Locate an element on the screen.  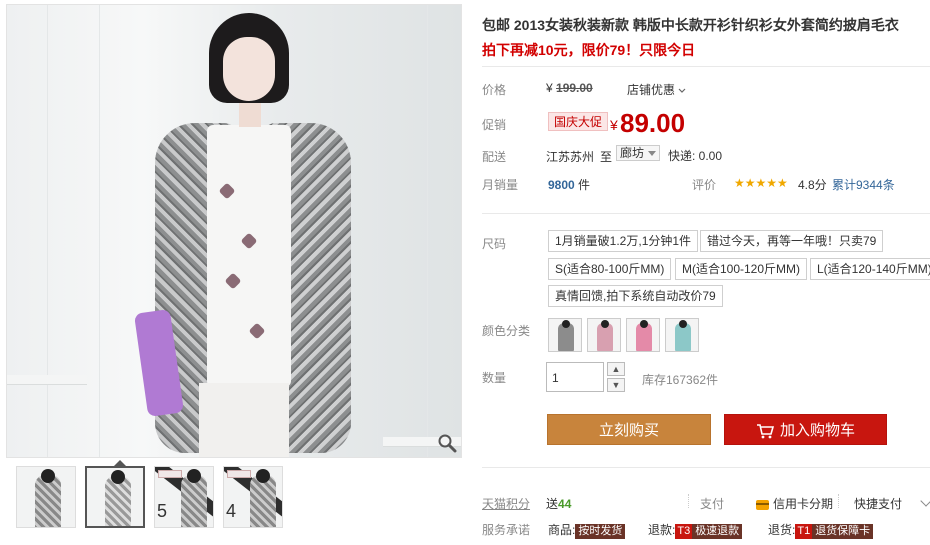
promo-currency: ¥ is located at coordinates (614, 125).